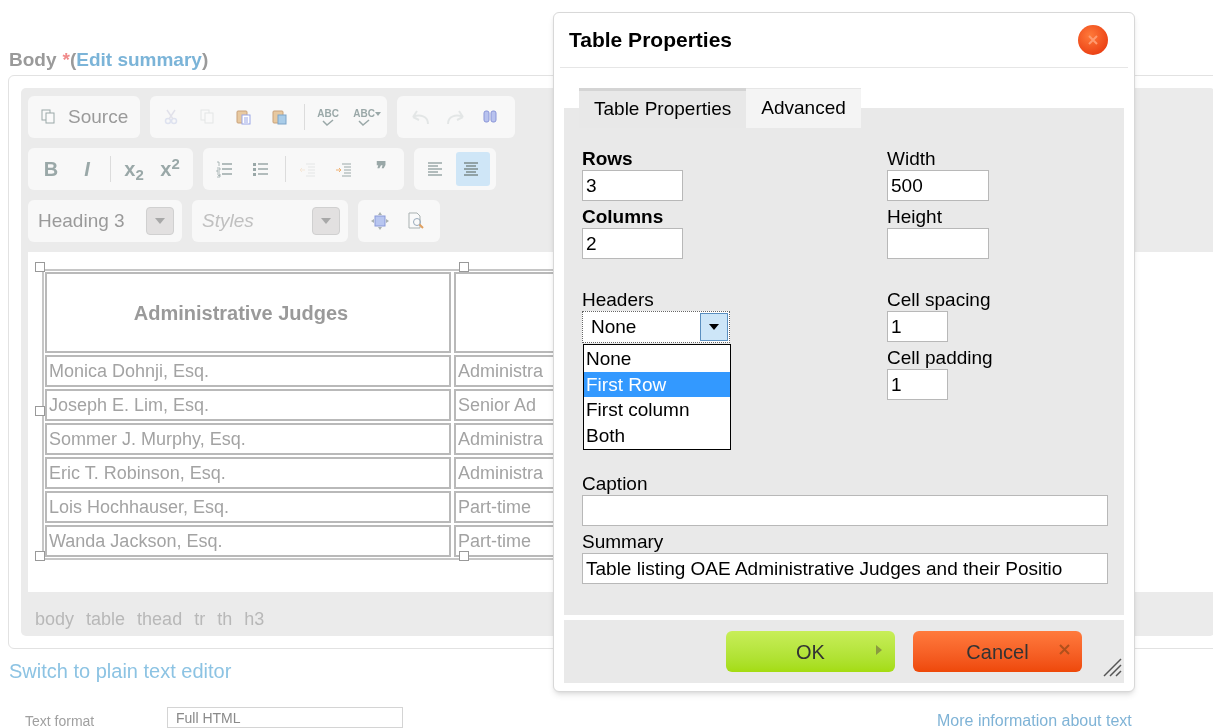 The image size is (1213, 728). Describe the element at coordinates (51, 169) in the screenshot. I see `toolbar-button: B` at that location.